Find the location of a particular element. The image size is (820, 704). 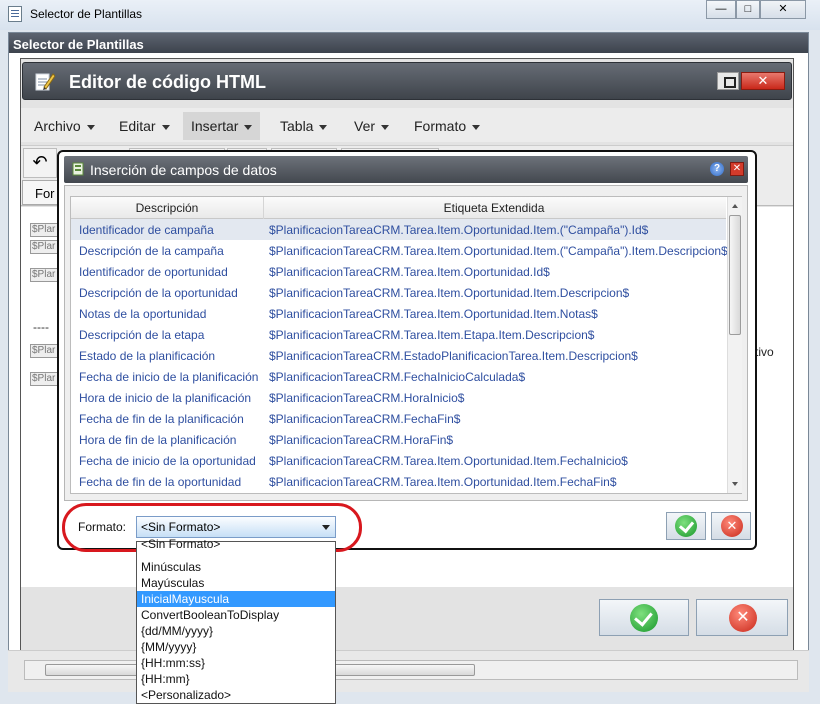

editor-title: Editor de código HTML is located at coordinates (167, 82).